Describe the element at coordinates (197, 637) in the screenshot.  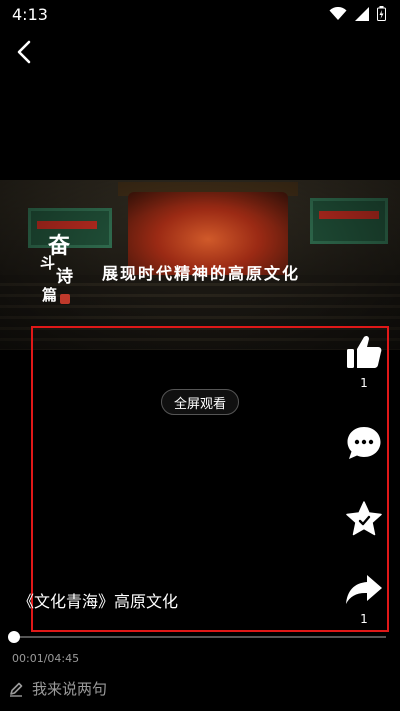
I see `progress-bar` at that location.